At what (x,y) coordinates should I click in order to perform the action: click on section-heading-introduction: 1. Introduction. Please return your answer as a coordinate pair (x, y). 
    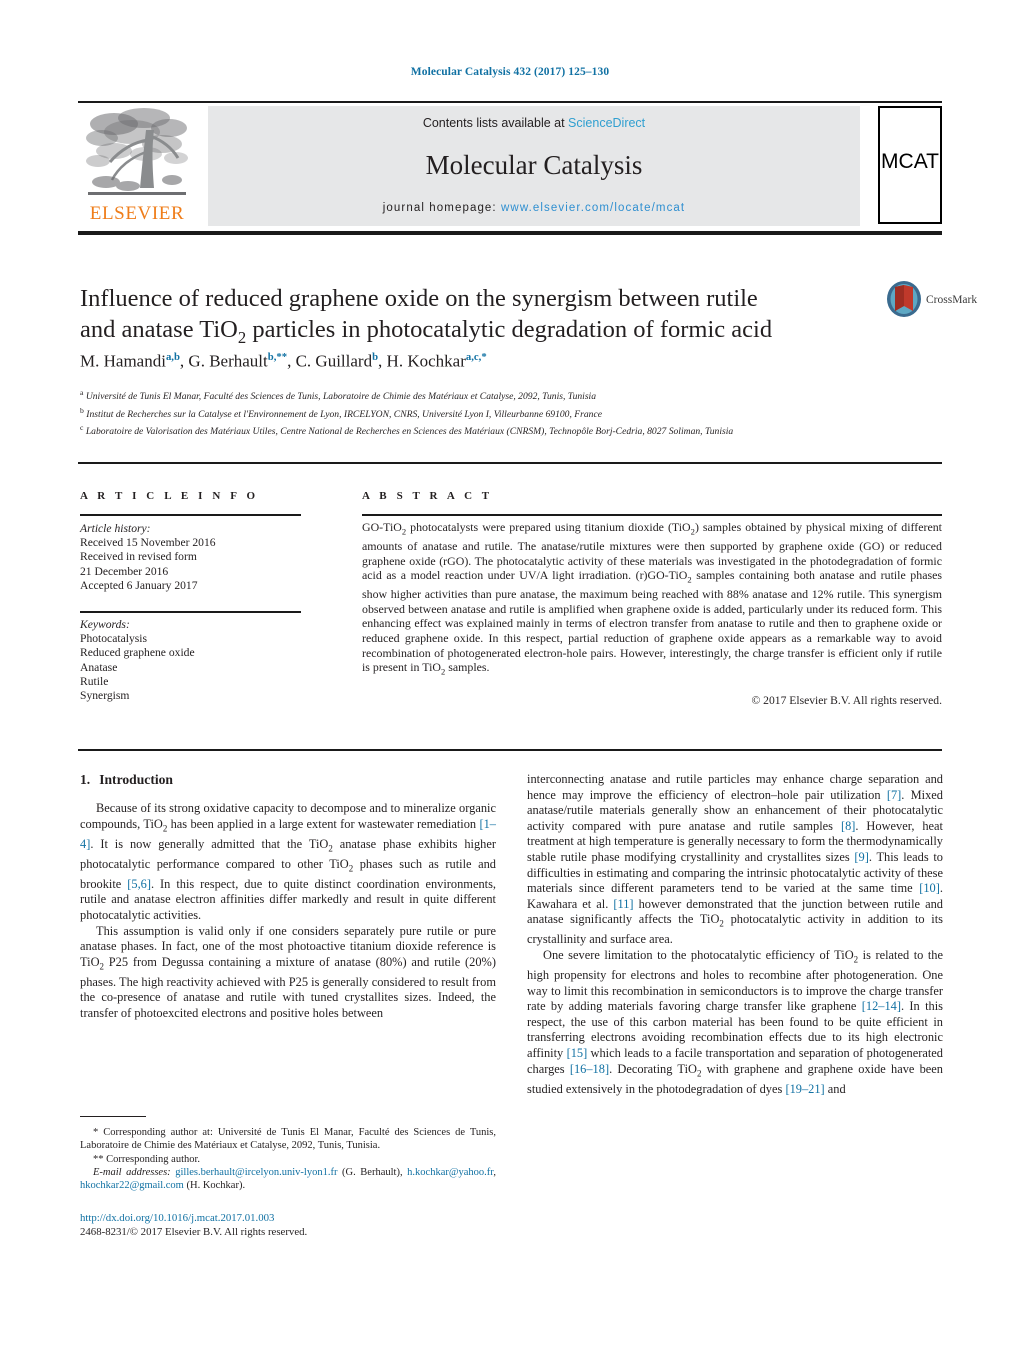
    Looking at the image, I should click on (288, 780).